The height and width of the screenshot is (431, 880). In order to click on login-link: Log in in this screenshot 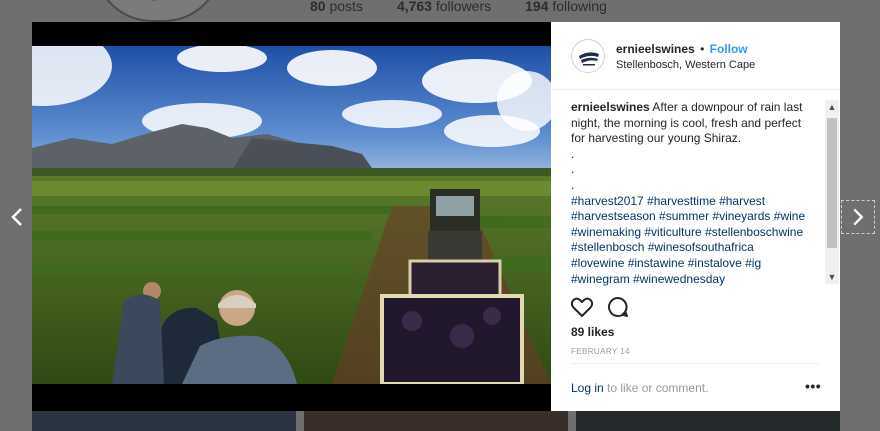, I will do `click(587, 388)`.